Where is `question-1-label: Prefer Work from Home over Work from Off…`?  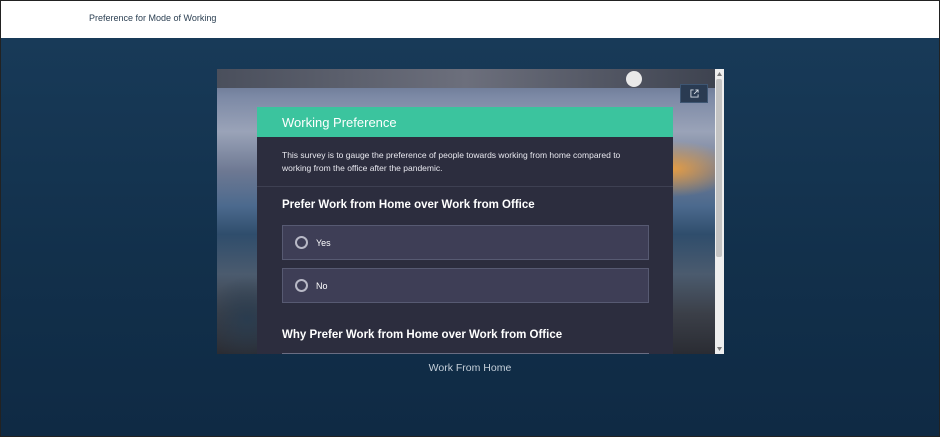
question-1-label: Prefer Work from Home over Work from Off… is located at coordinates (408, 205).